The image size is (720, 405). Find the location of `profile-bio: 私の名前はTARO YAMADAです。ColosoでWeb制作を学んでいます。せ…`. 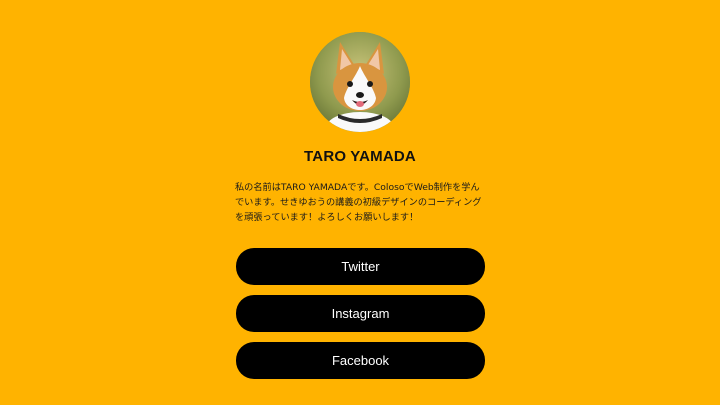

profile-bio: 私の名前はTARO YAMADAです。ColosoでWeb制作を学んでいます。せ… is located at coordinates (358, 202).